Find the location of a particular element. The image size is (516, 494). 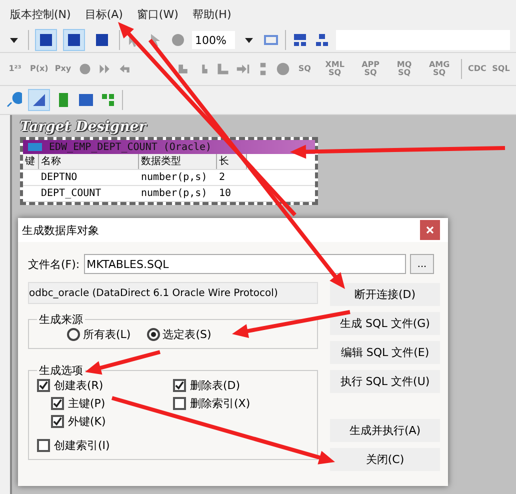

field-label: 文件名(F): is located at coordinates (54, 264).